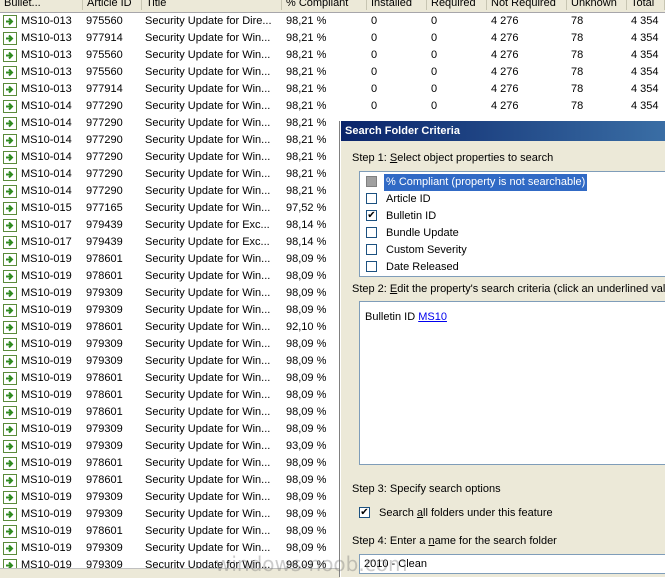 The height and width of the screenshot is (578, 665). What do you see at coordinates (514, 216) in the screenshot?
I see `property-item: ✔ Bulletin ID` at bounding box center [514, 216].